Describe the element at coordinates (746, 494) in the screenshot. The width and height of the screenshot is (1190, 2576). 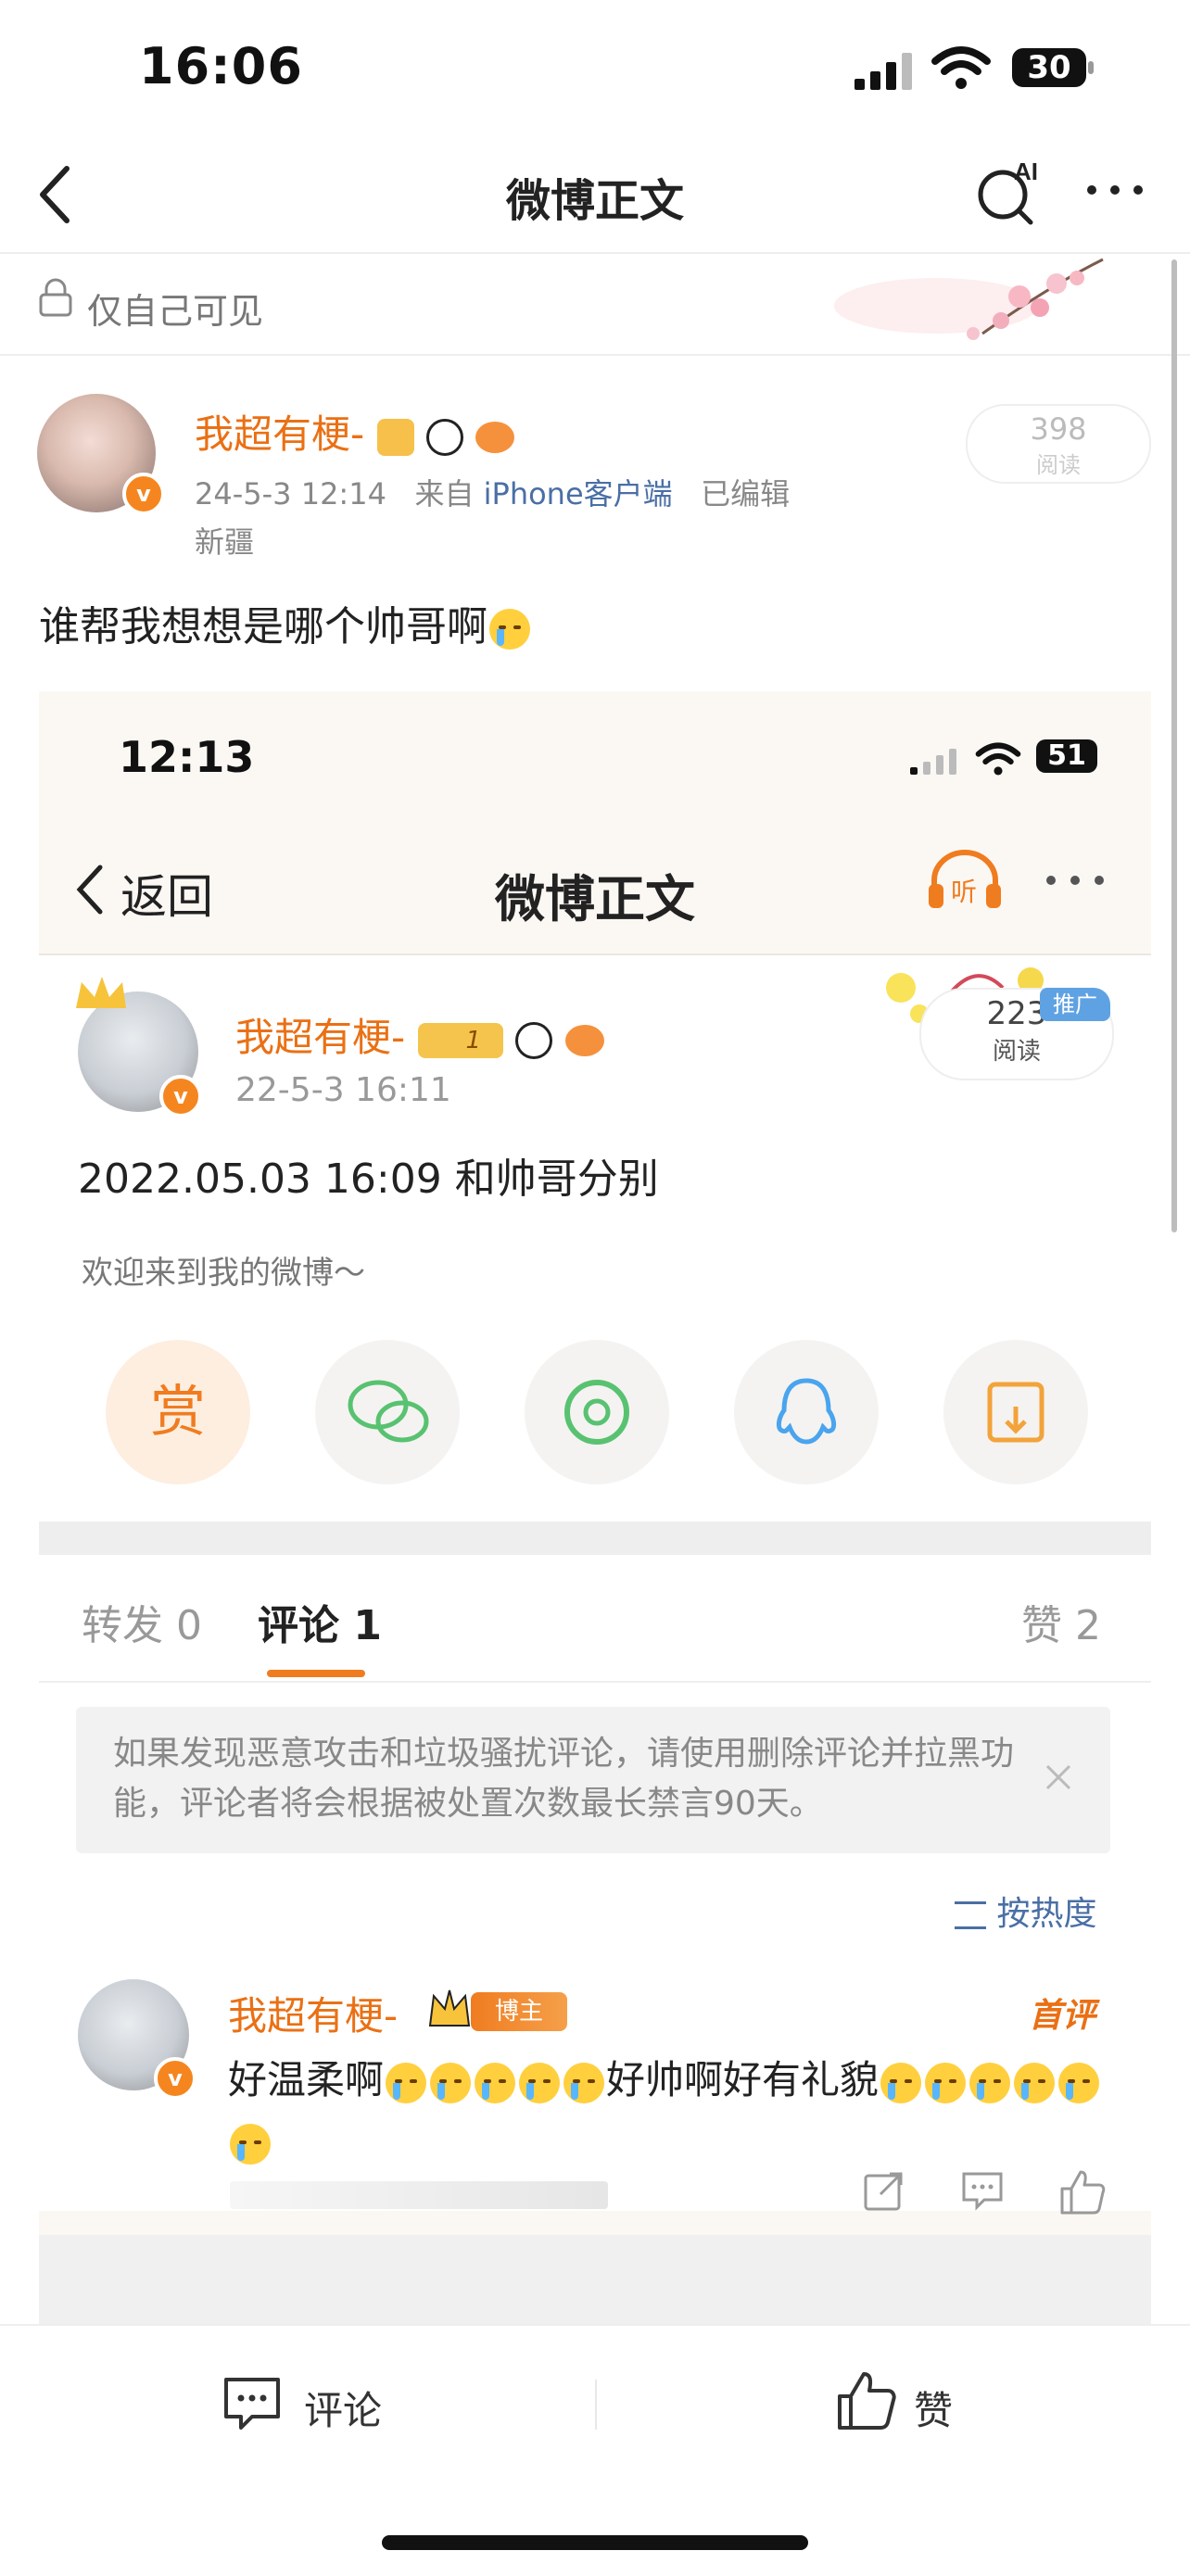
I see `edited-label: 已编辑` at that location.